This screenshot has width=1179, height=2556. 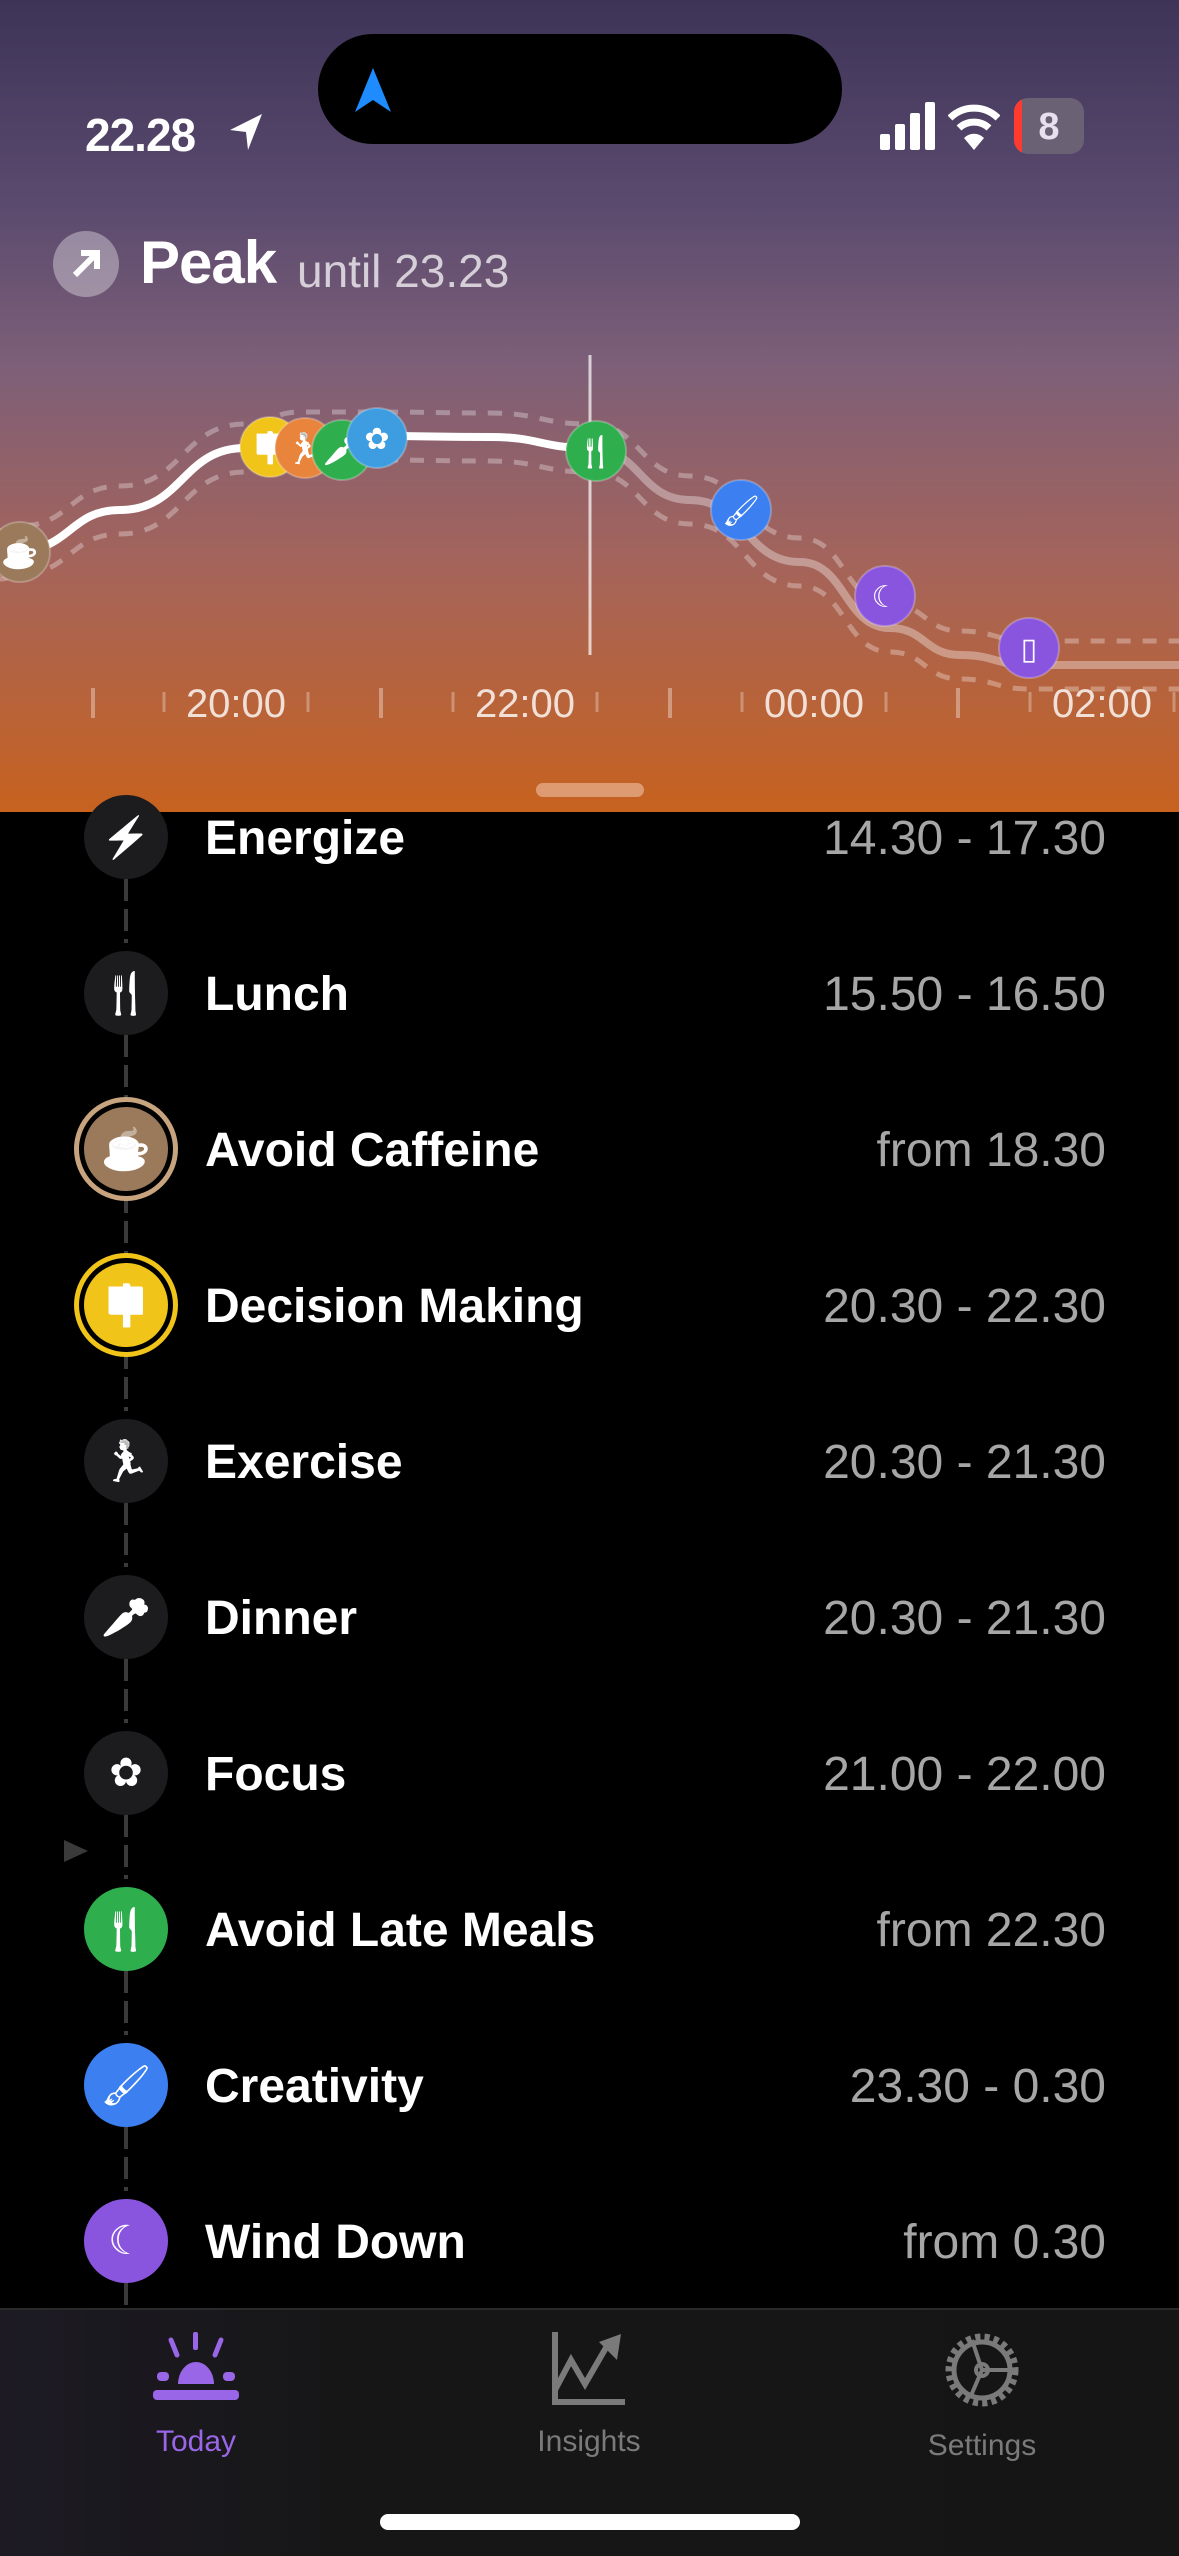 I want to click on trend-up-icon, so click(x=86, y=264).